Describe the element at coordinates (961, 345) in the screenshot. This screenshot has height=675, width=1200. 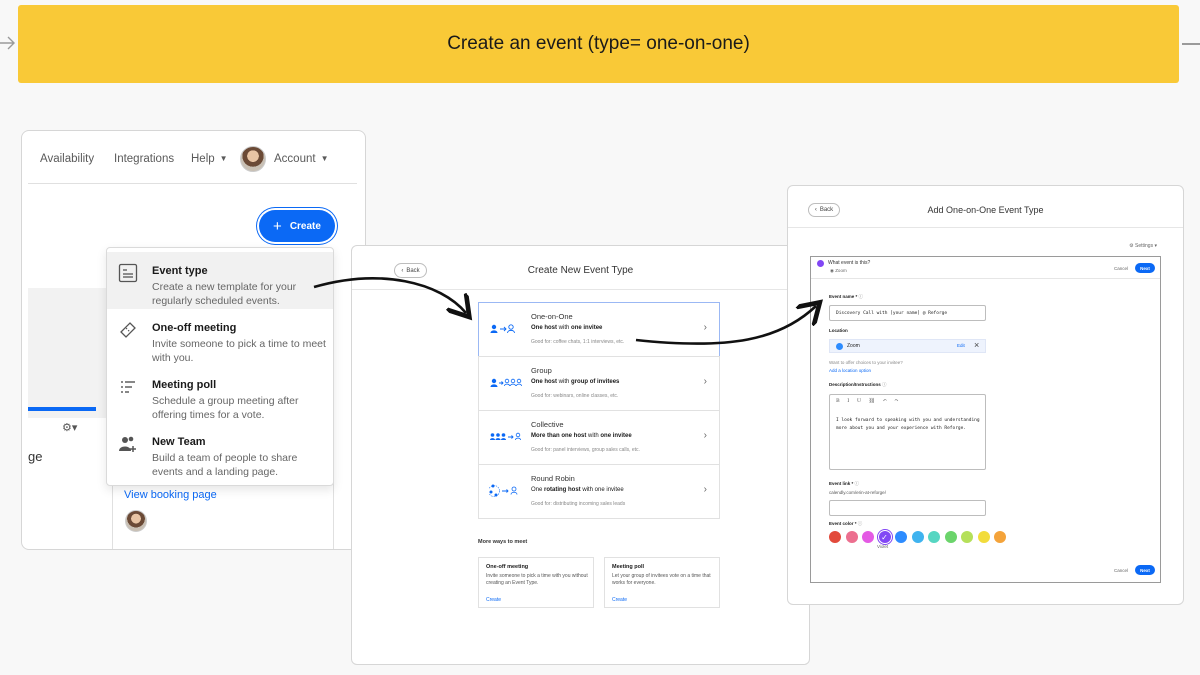
I see `location-edit-button: Edit` at that location.